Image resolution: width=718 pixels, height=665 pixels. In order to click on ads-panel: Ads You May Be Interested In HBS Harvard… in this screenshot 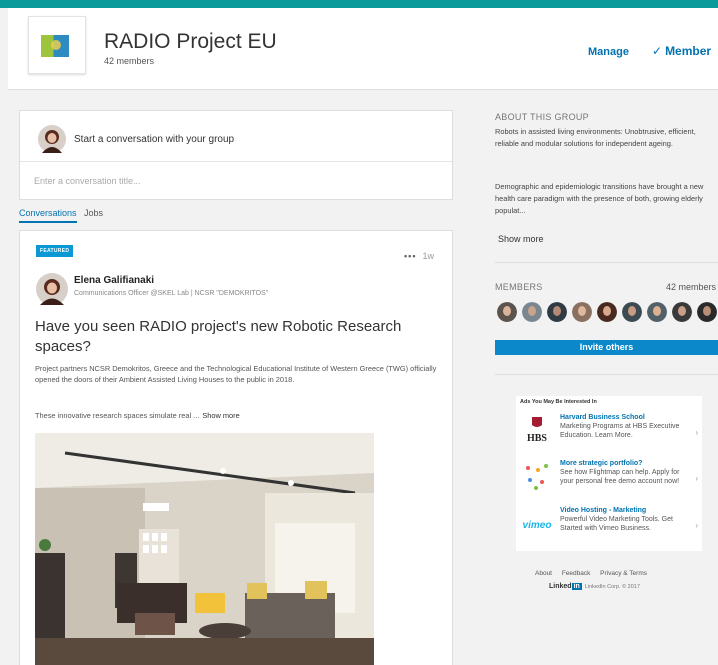, I will do `click(609, 473)`.